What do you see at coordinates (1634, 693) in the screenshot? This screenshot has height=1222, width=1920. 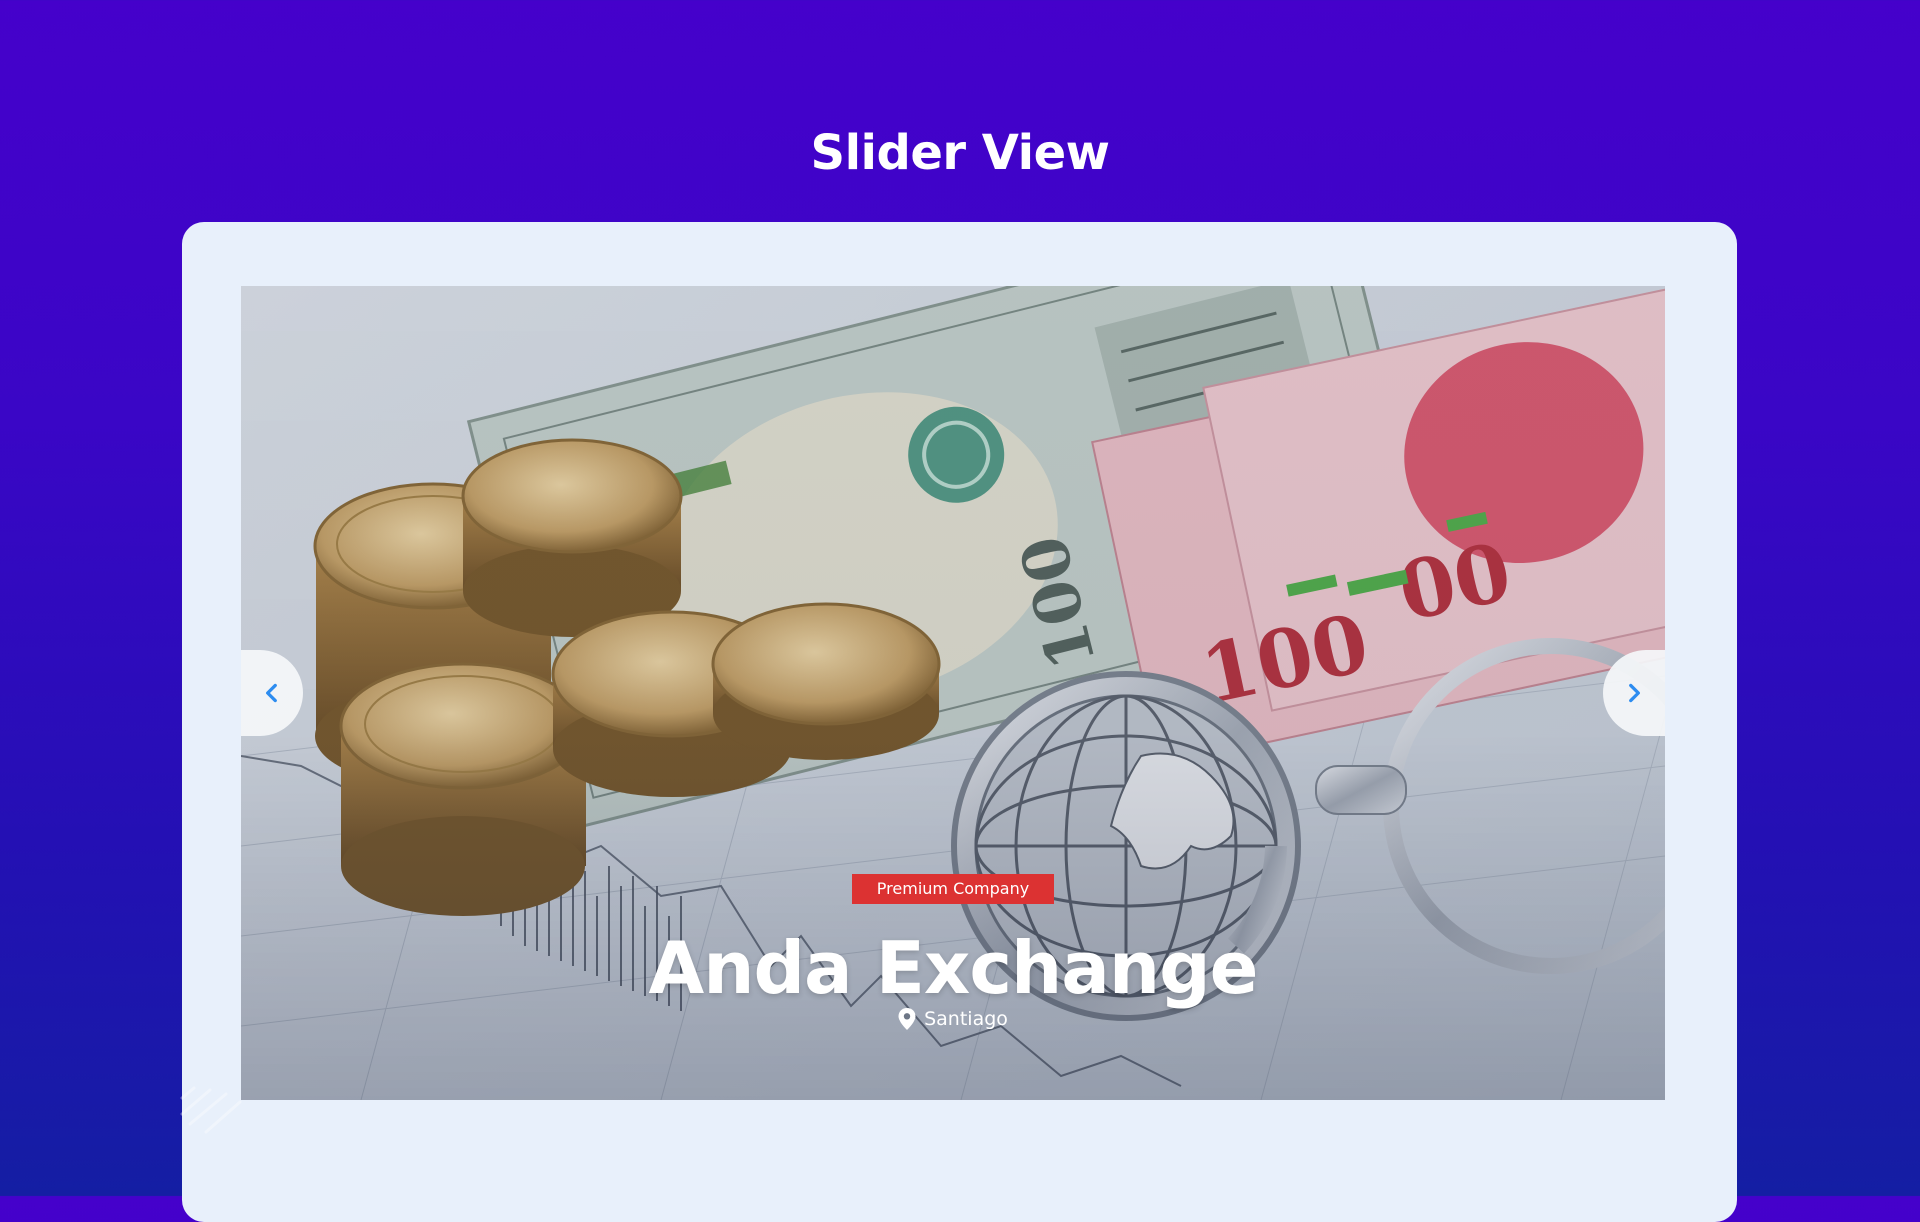 I see `chevron-right-icon` at bounding box center [1634, 693].